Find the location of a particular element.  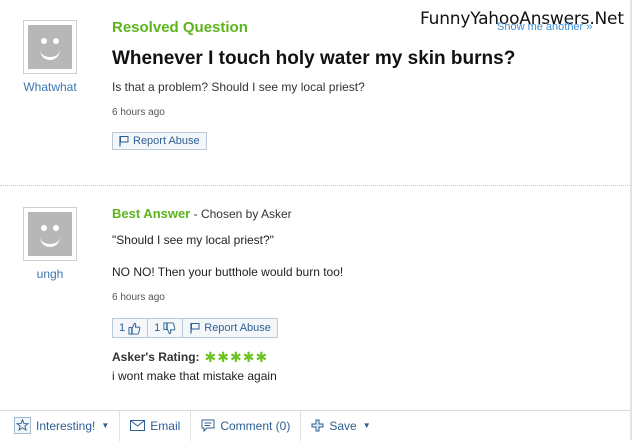

rating-stars: ✱ ✱ ✱ ✱ ✱ is located at coordinates (236, 357).